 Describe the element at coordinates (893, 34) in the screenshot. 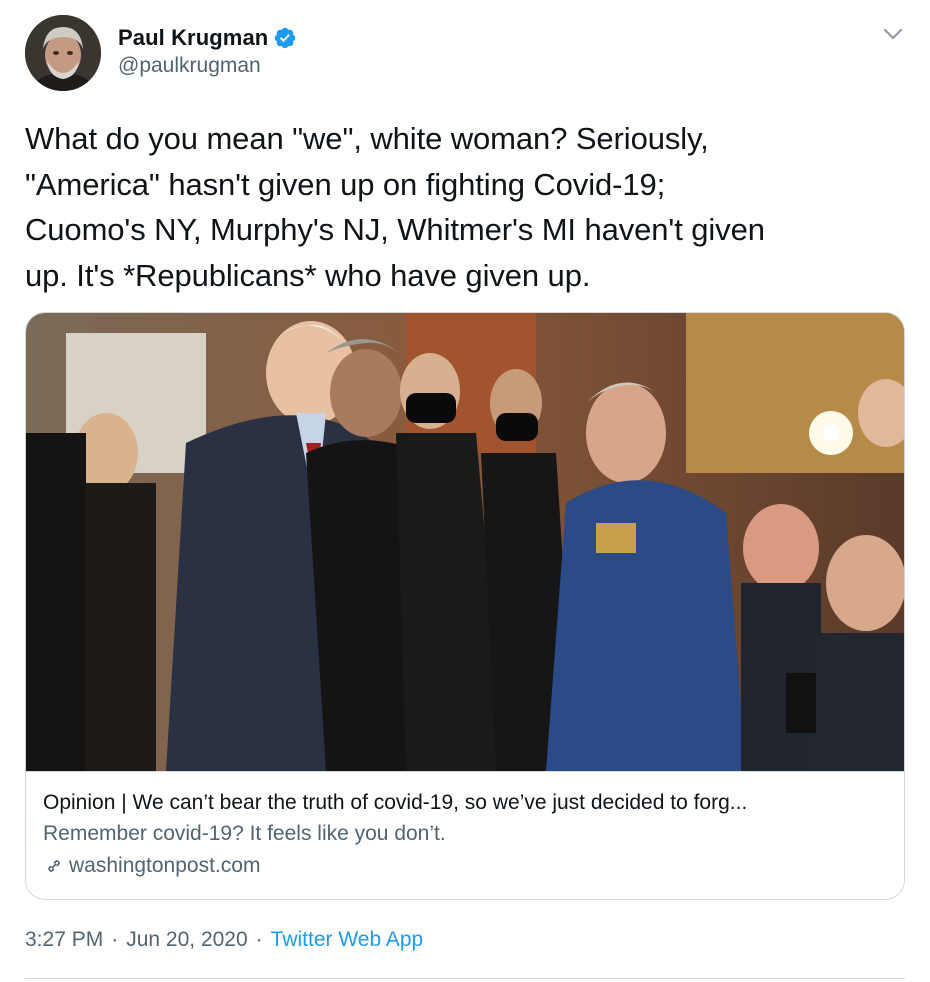

I see `chevron-down-icon` at that location.